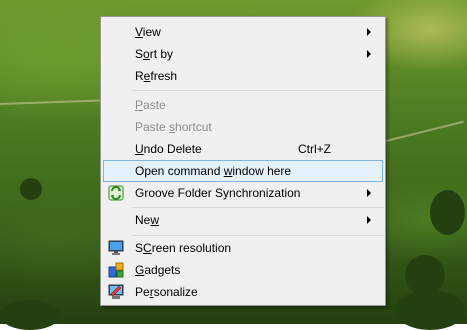 This screenshot has width=467, height=330. What do you see at coordinates (314, 149) in the screenshot?
I see `menu-item-shortcut: Ctrl+Z` at bounding box center [314, 149].